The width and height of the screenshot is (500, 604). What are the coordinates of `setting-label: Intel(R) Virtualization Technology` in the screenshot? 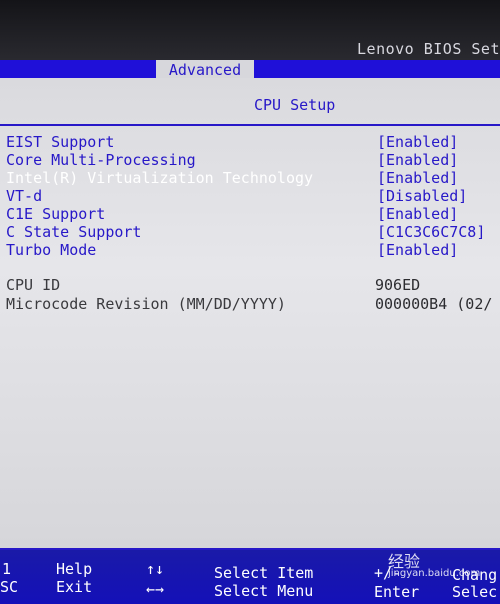 It's located at (160, 178).